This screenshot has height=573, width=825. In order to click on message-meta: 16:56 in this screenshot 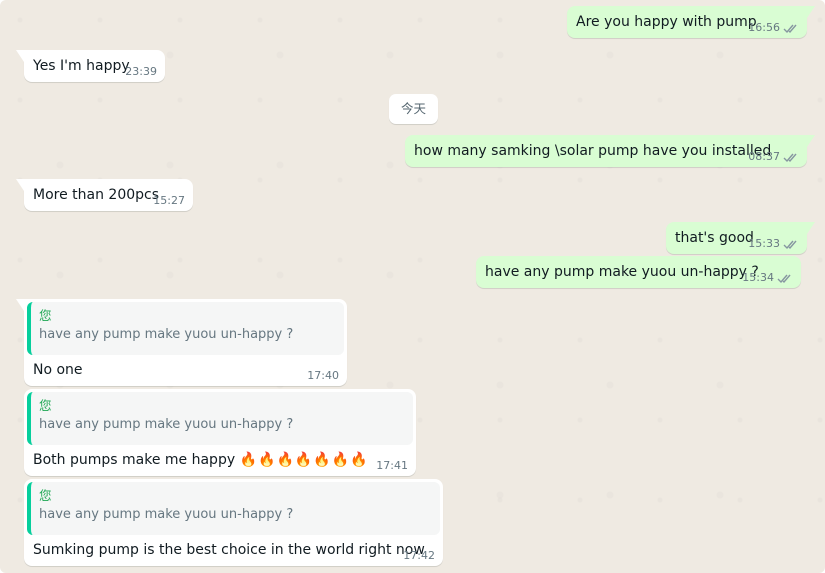, I will do `click(773, 28)`.